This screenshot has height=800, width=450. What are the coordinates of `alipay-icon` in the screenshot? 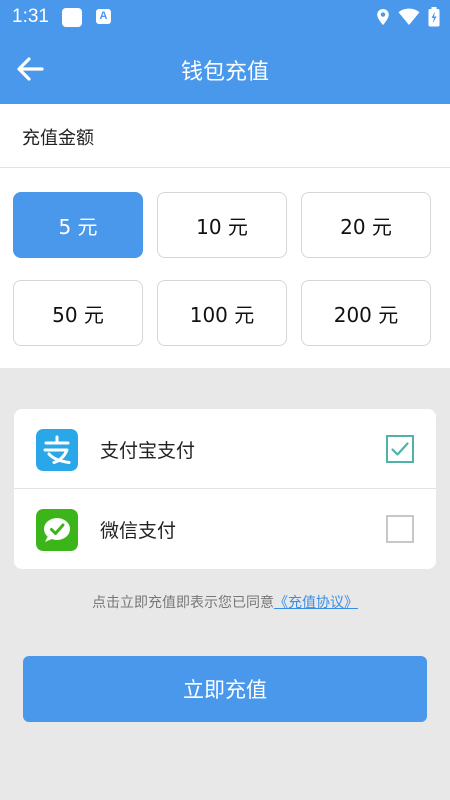 It's located at (57, 450).